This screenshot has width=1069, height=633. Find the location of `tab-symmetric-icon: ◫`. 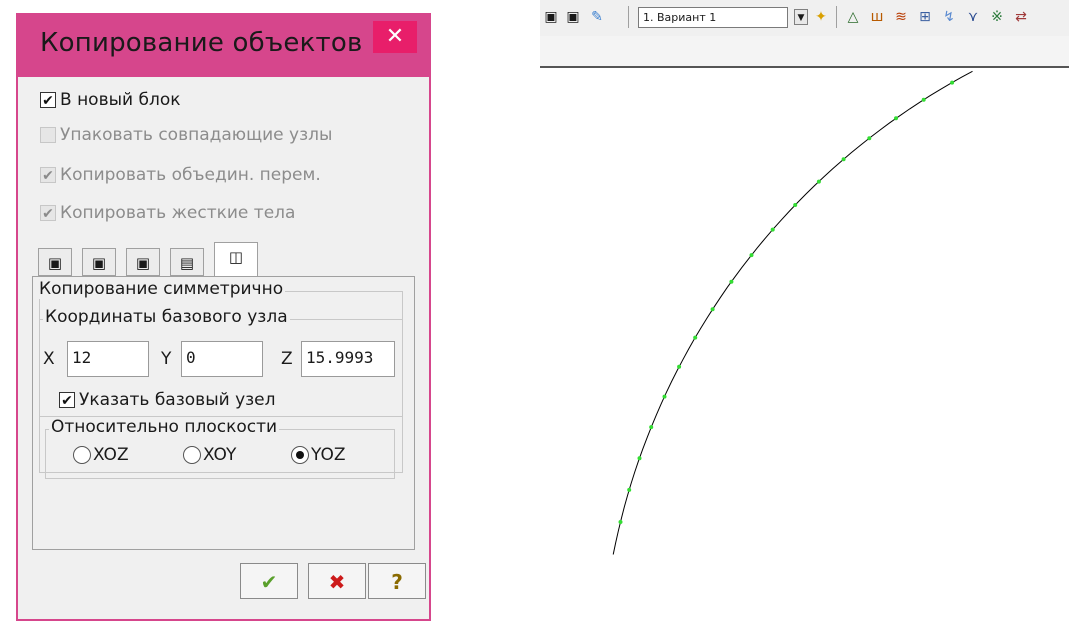

tab-symmetric-icon: ◫ is located at coordinates (236, 259).